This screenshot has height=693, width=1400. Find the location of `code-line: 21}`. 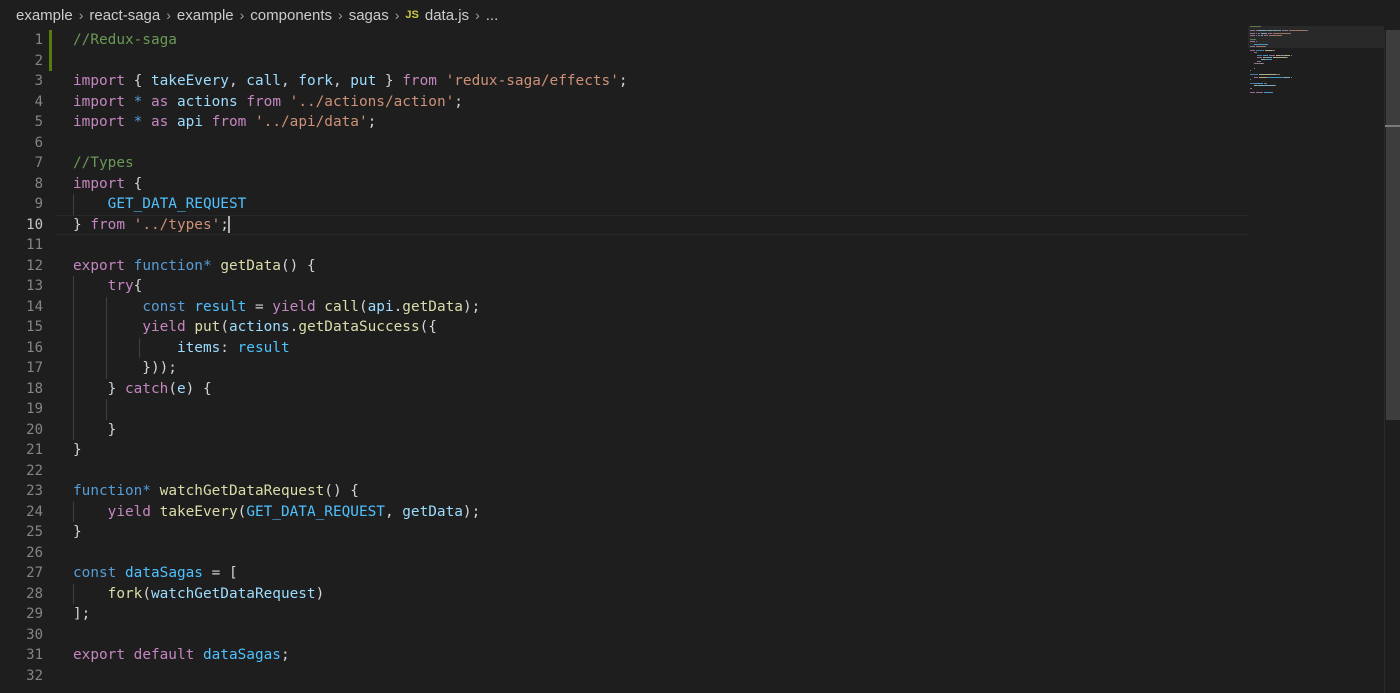

code-line: 21} is located at coordinates (625, 450).